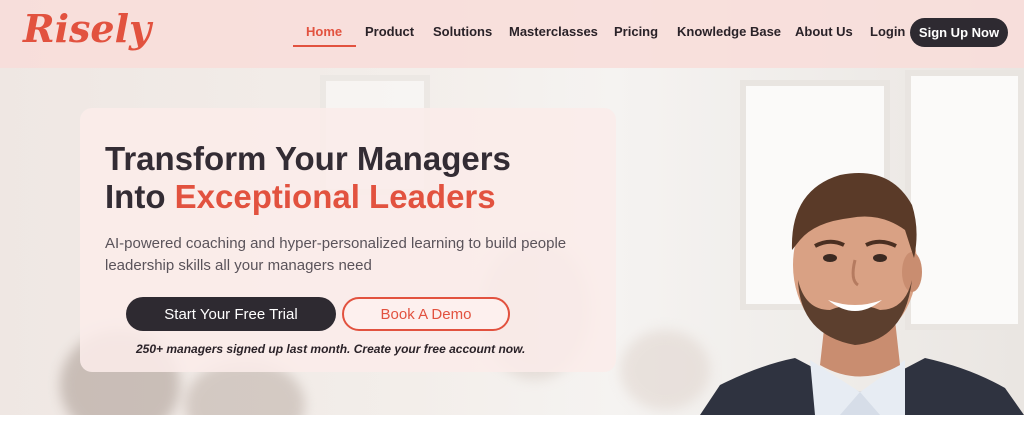 The width and height of the screenshot is (1024, 443). What do you see at coordinates (824, 31) in the screenshot?
I see `nav-about-us: About Us` at bounding box center [824, 31].